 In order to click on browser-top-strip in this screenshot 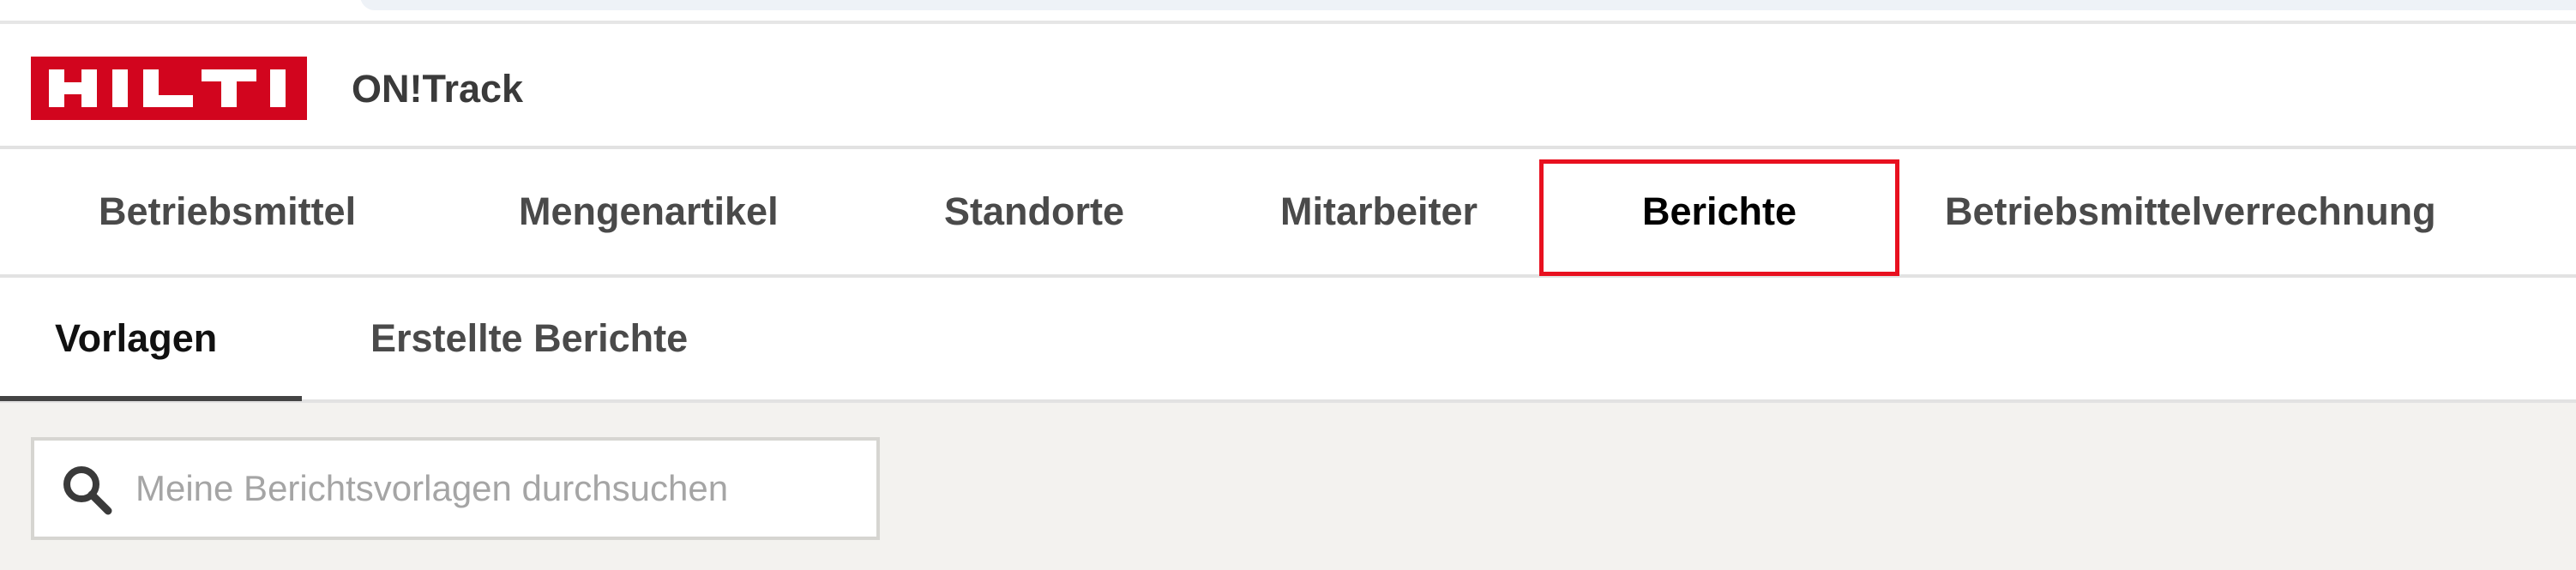, I will do `click(1288, 12)`.